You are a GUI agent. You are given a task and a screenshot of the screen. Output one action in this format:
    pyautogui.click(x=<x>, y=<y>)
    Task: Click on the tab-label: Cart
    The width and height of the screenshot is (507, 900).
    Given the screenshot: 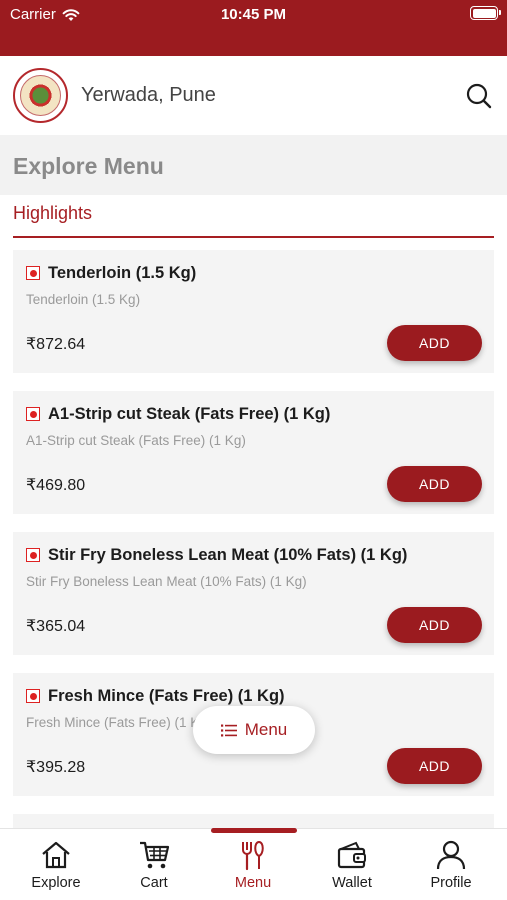 What is the action you would take?
    pyautogui.click(x=154, y=883)
    